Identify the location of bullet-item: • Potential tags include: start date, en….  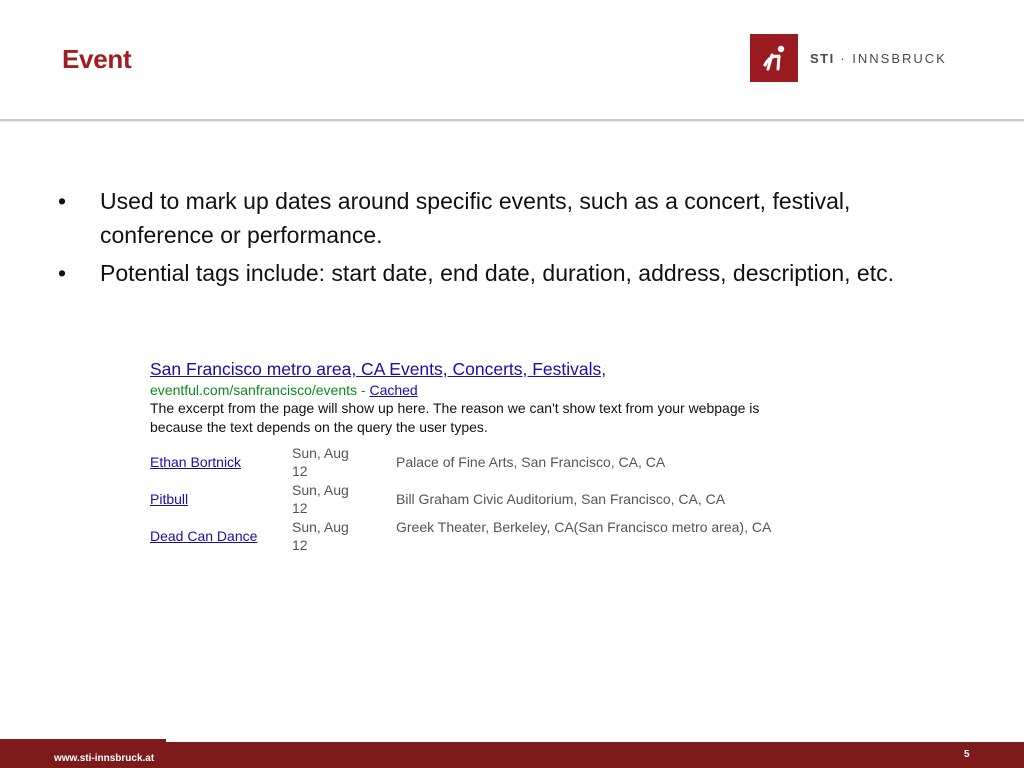
(498, 273).